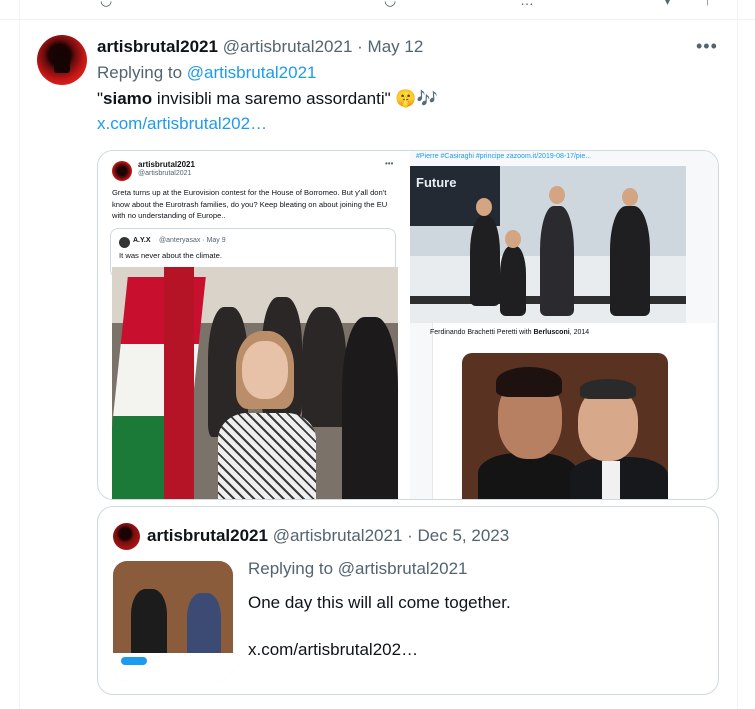  Describe the element at coordinates (165, 173) in the screenshot. I see `screenshot-handle: @artisbrutal2021` at that location.